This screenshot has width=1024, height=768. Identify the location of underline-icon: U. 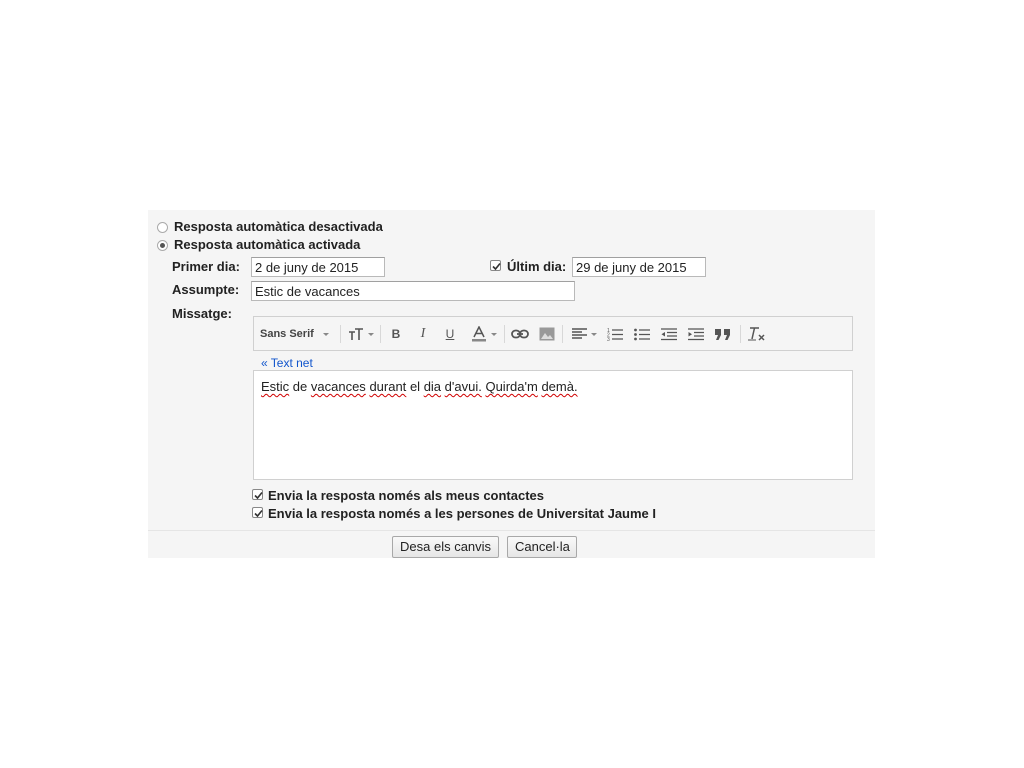
(450, 334).